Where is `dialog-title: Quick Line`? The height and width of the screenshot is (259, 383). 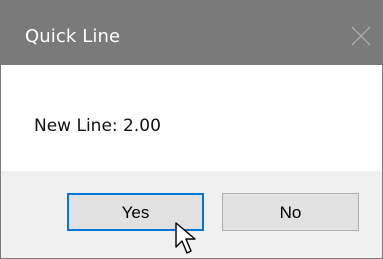
dialog-title: Quick Line is located at coordinates (73, 36).